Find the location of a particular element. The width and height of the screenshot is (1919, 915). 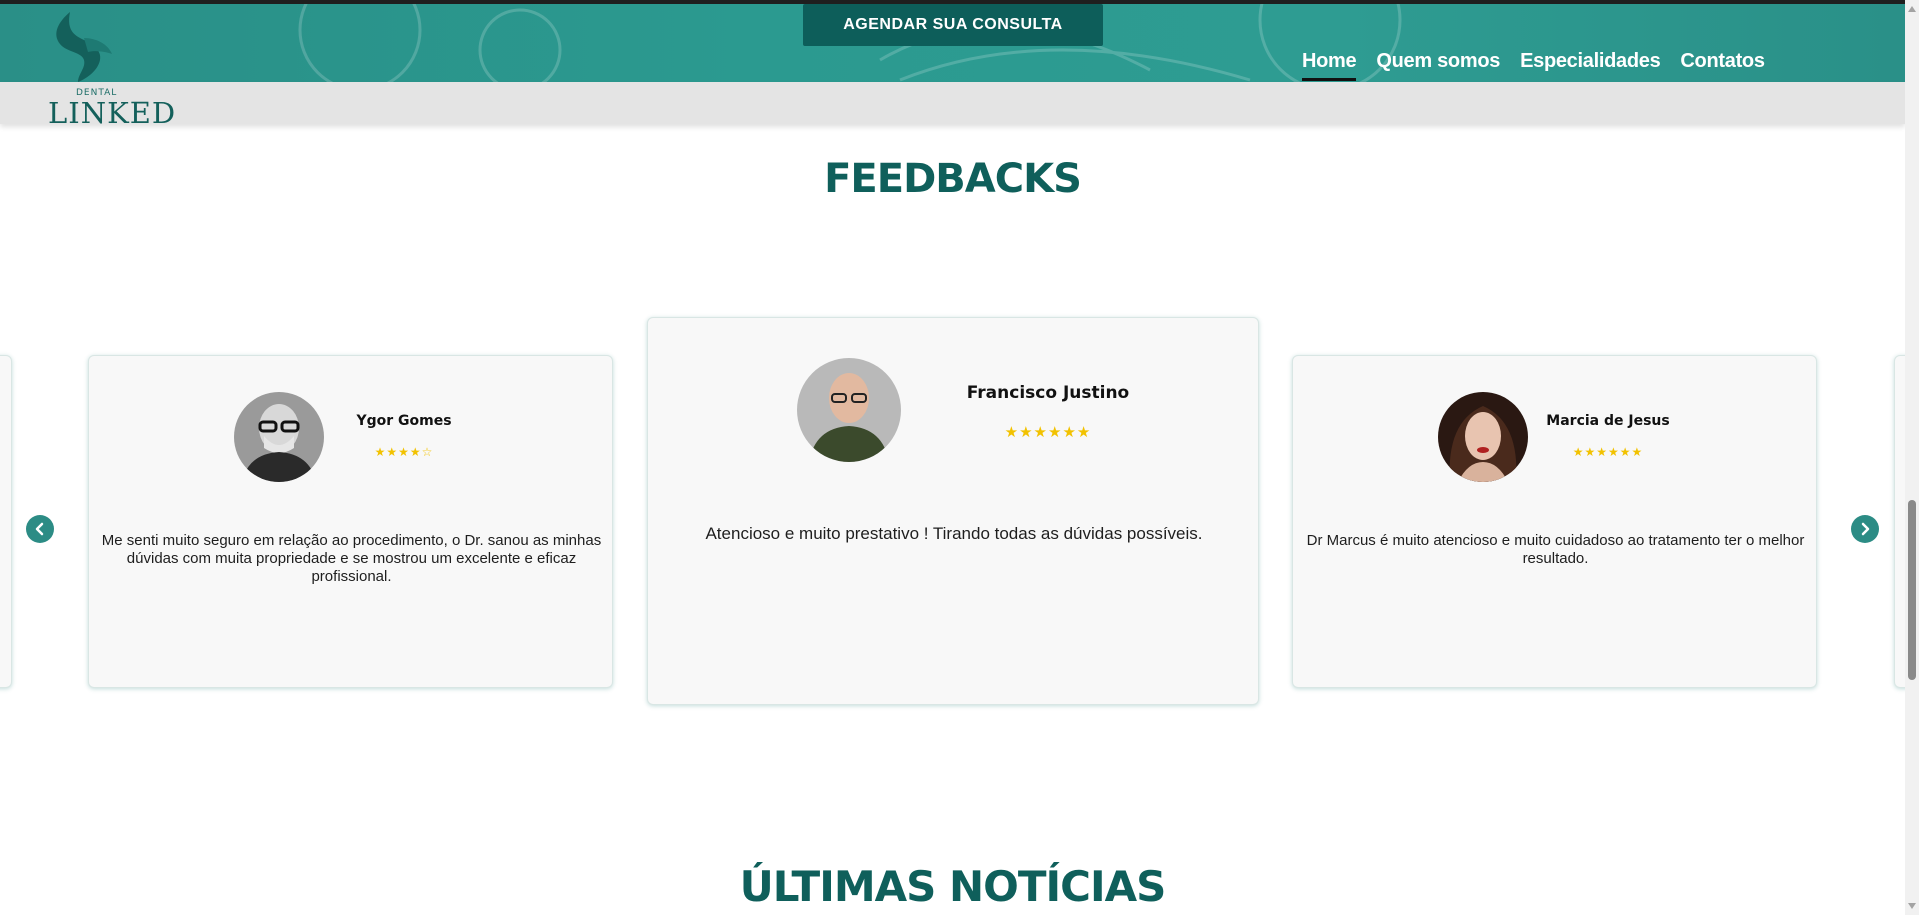

feedback-card-partial-left is located at coordinates (6, 521).